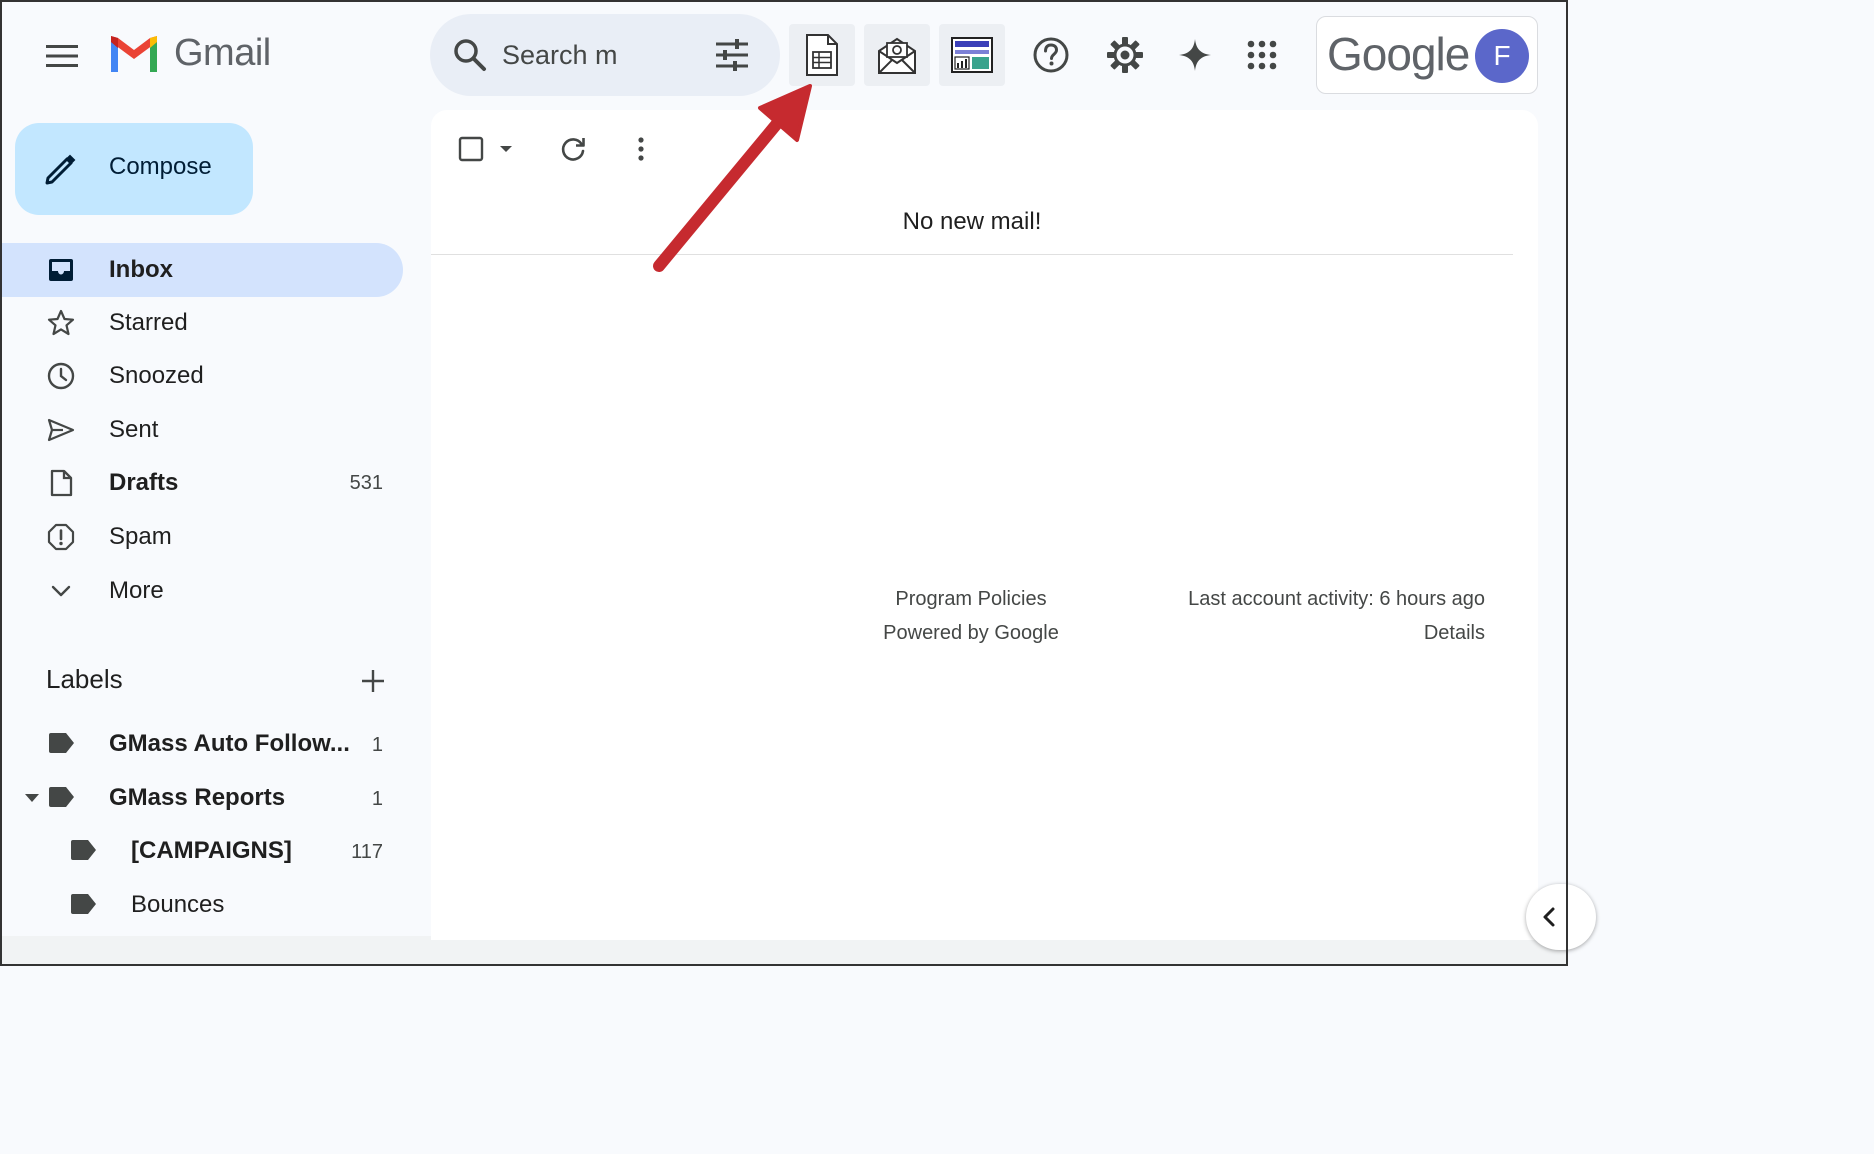  I want to click on labels-heading: Labels, so click(84, 679).